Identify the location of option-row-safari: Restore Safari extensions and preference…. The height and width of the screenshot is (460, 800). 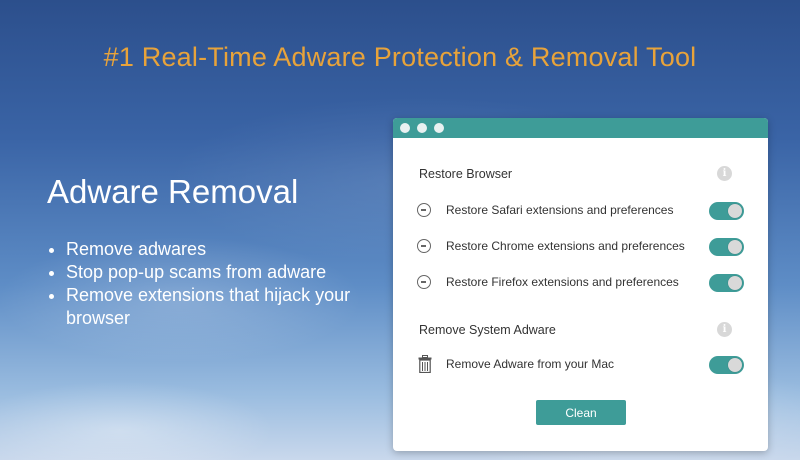
(580, 212).